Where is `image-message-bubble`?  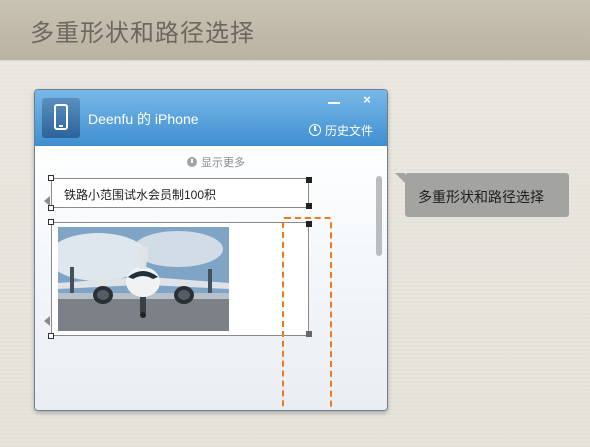
image-message-bubble is located at coordinates (180, 279).